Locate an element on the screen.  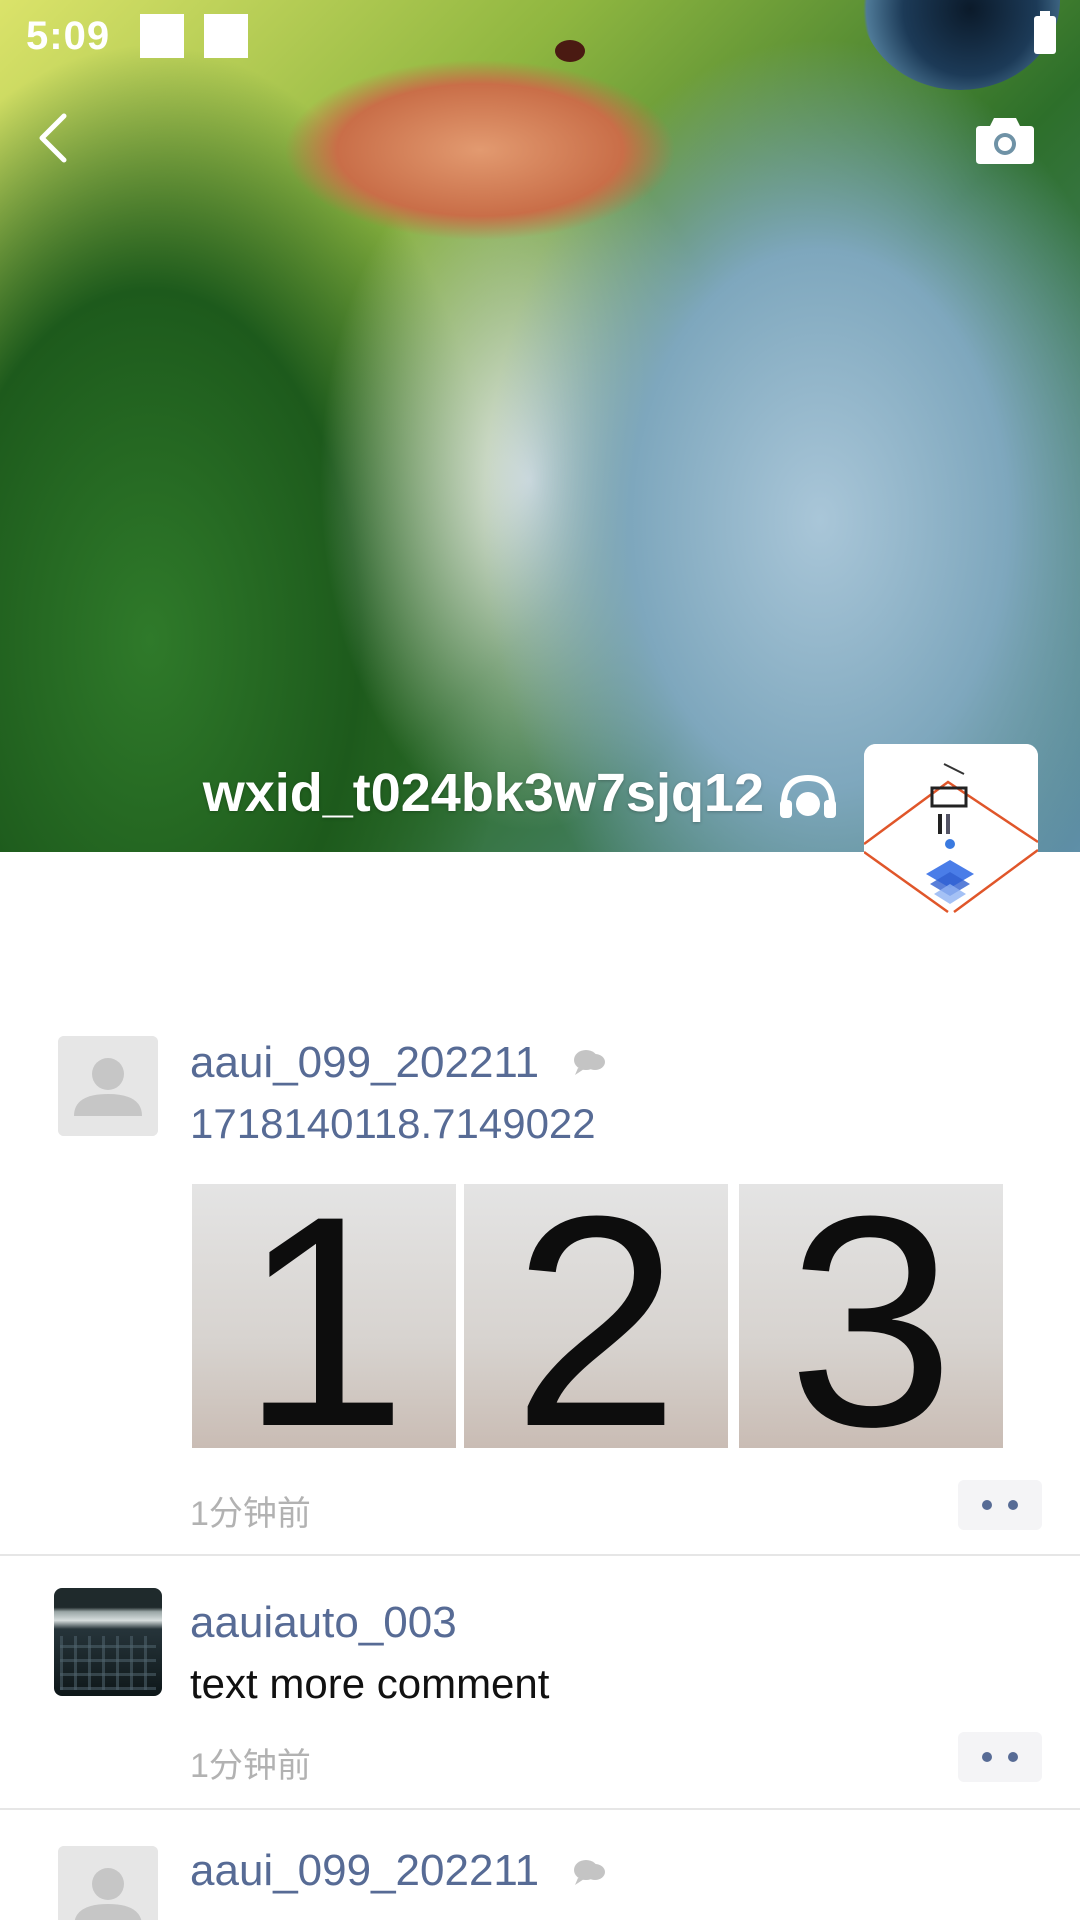
profile-avatar is located at coordinates (951, 831).